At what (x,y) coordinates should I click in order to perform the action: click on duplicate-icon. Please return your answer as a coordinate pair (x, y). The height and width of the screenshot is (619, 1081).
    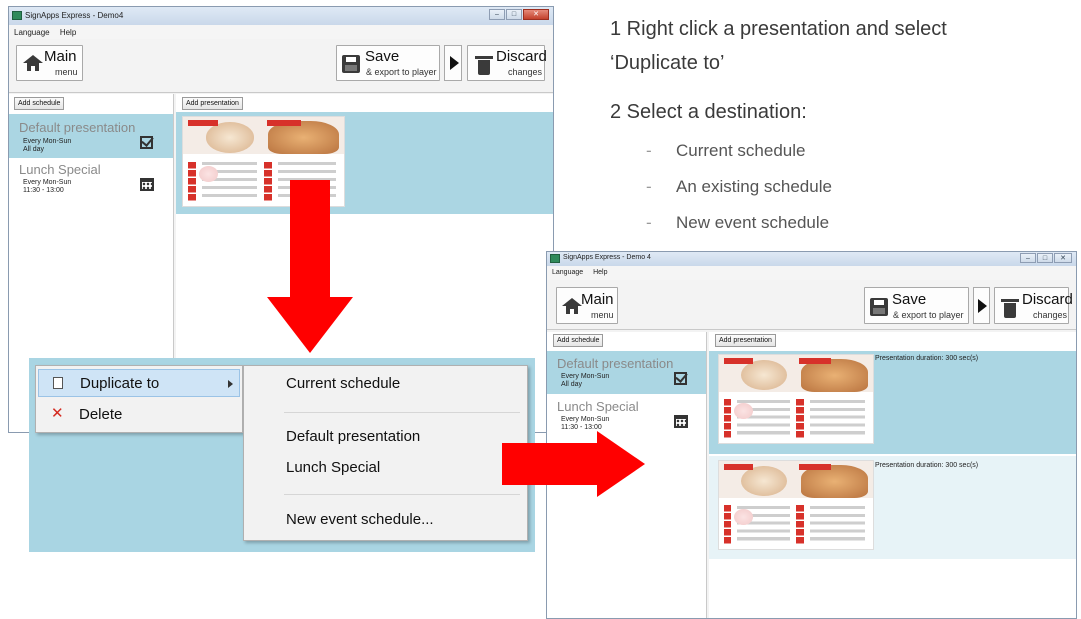
    Looking at the image, I should click on (56, 385).